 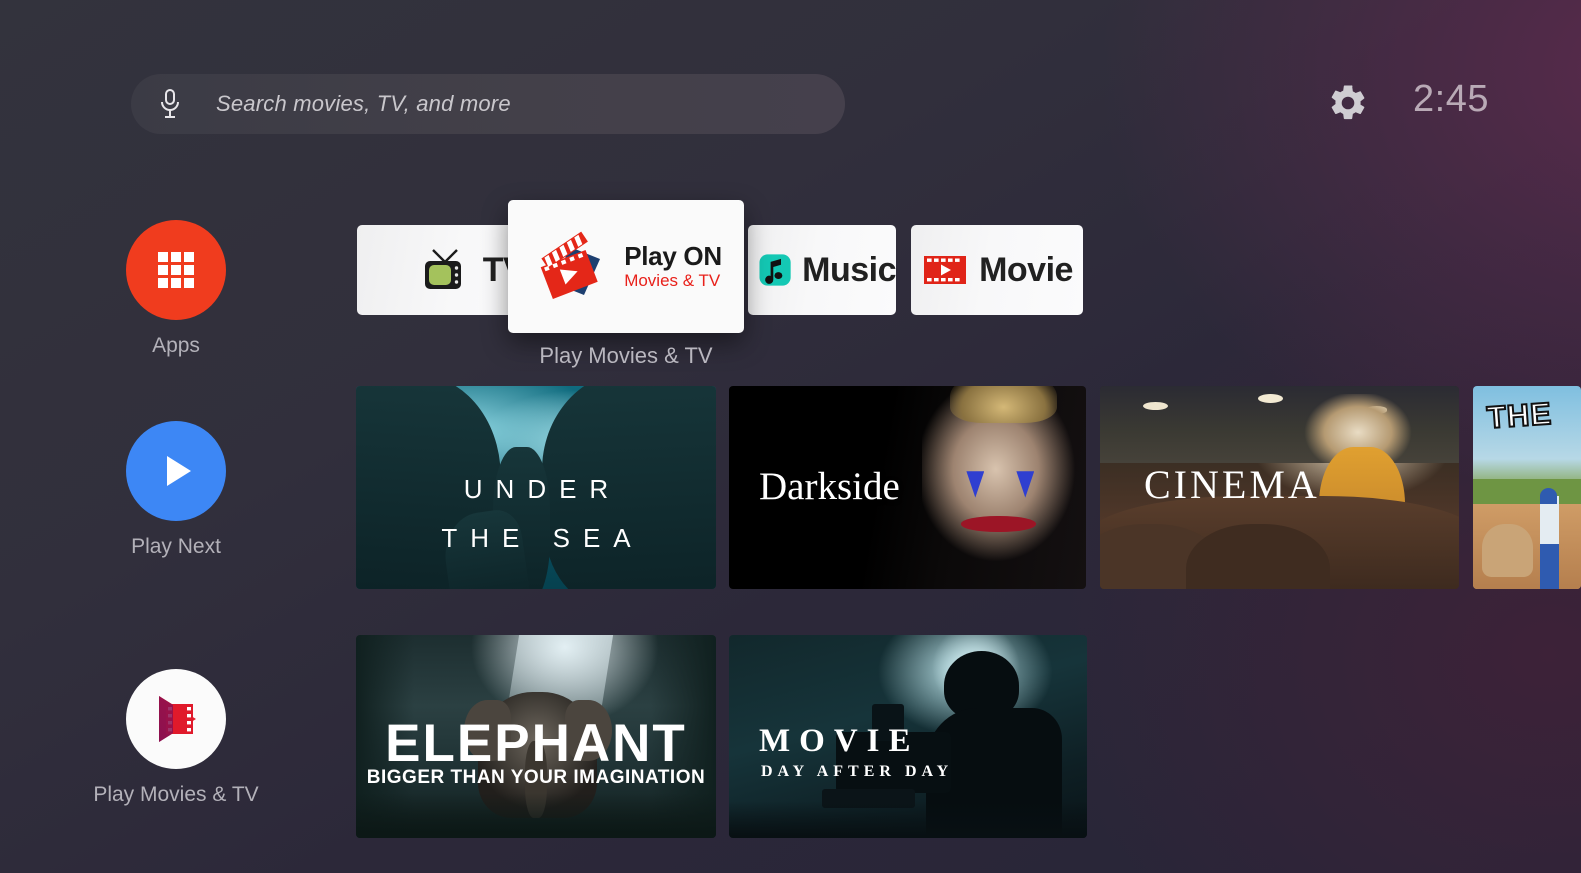 I want to click on app-card-label: Music, so click(x=849, y=269).